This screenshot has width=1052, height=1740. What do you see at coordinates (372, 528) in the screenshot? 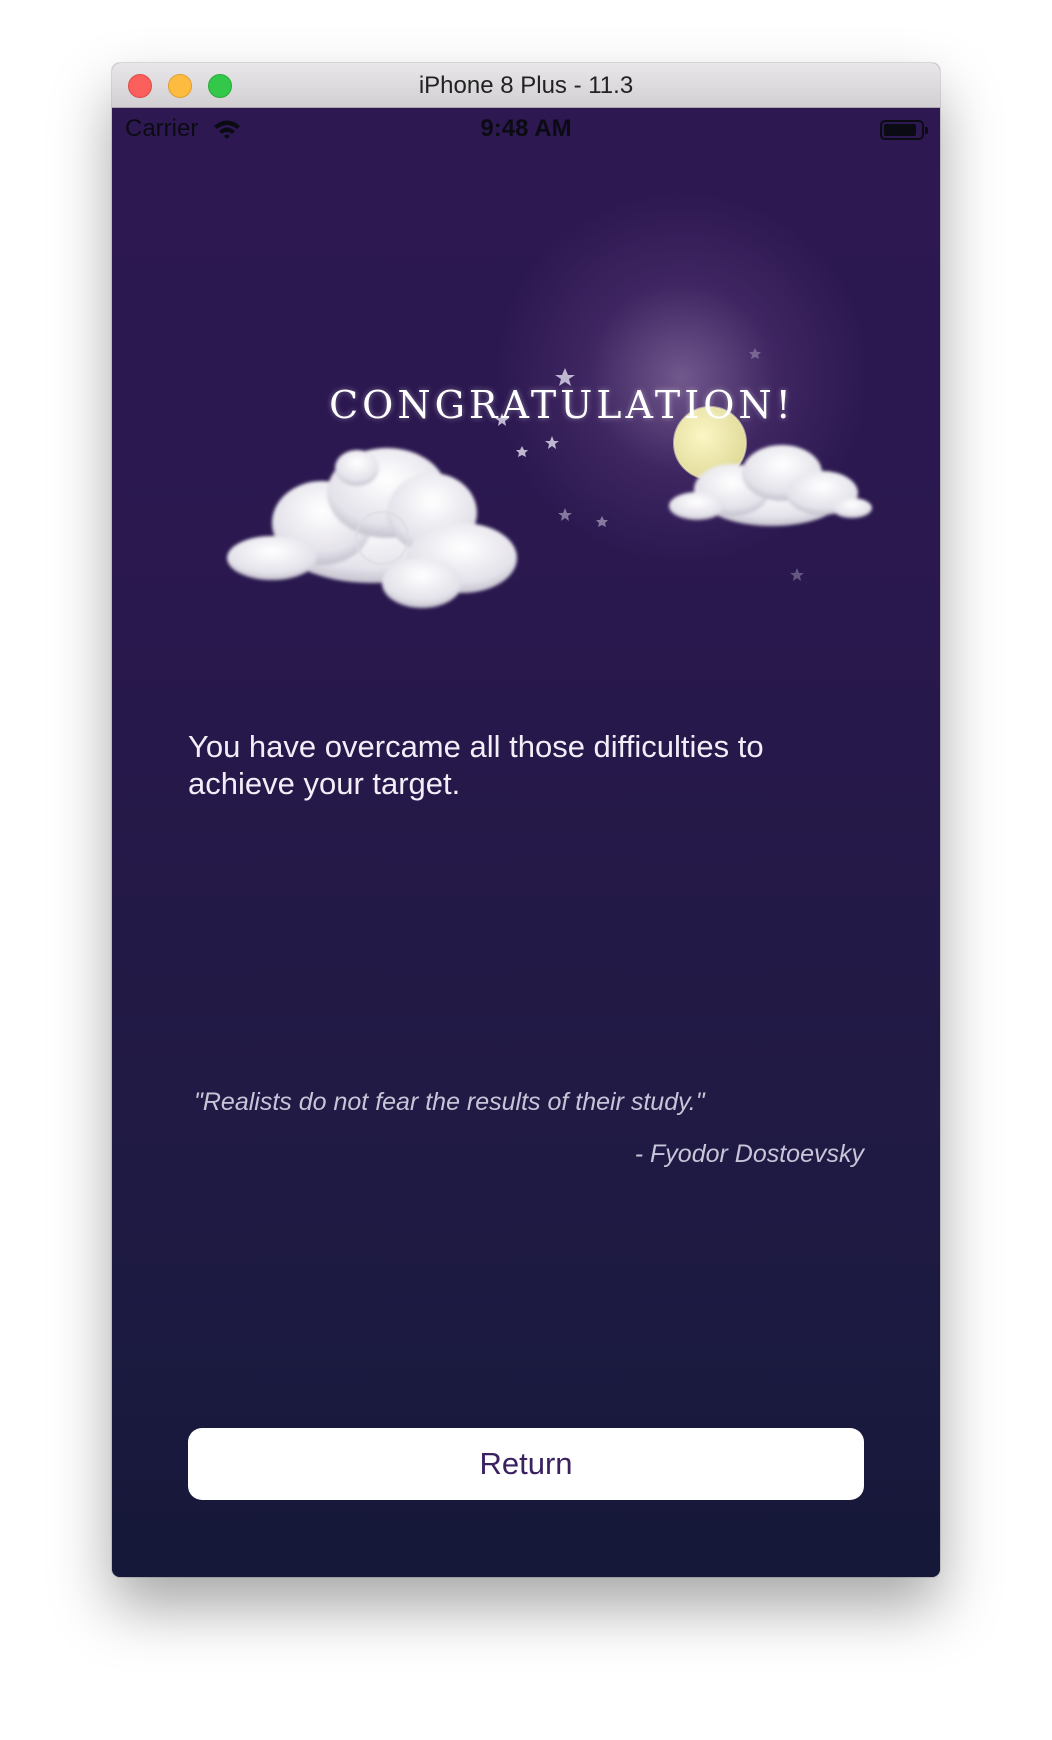
I see `cloud-illustration` at bounding box center [372, 528].